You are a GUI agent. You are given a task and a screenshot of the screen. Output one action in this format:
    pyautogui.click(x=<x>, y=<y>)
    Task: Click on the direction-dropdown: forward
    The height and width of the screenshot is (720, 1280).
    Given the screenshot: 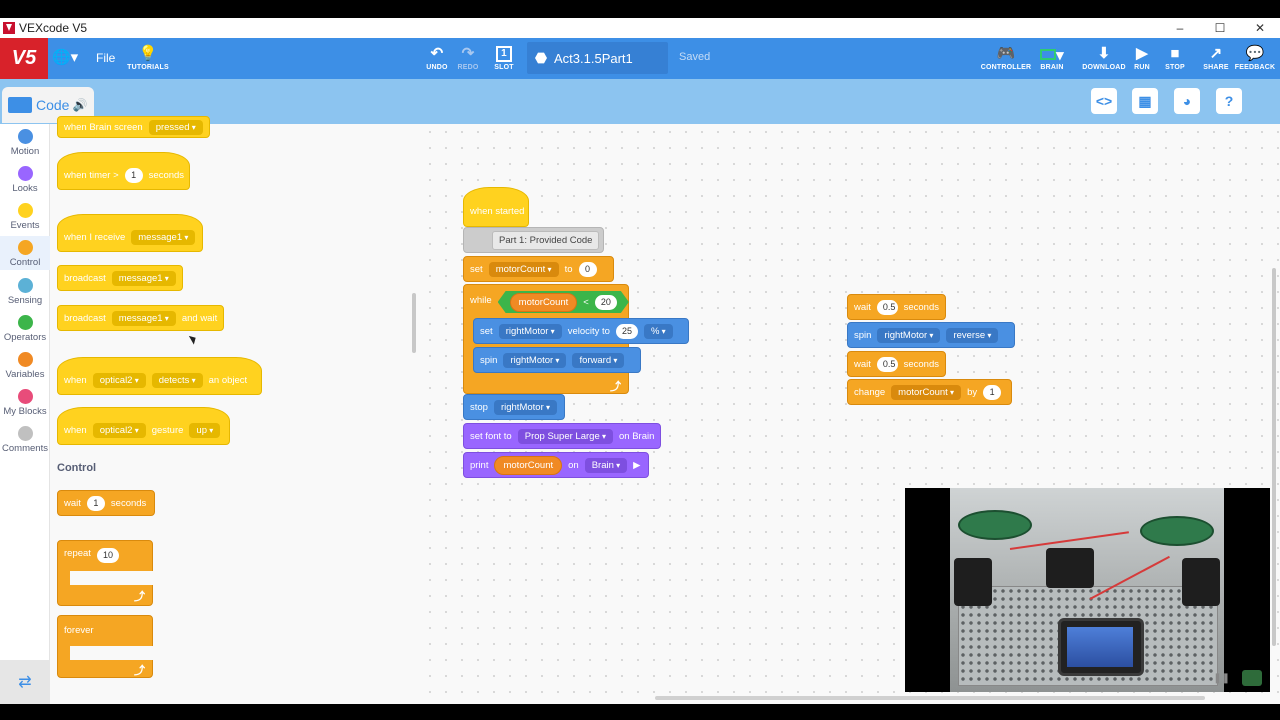 What is the action you would take?
    pyautogui.click(x=598, y=360)
    